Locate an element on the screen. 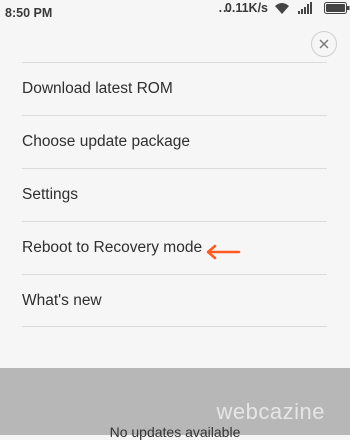  update-status-text: No updates available is located at coordinates (175, 432).